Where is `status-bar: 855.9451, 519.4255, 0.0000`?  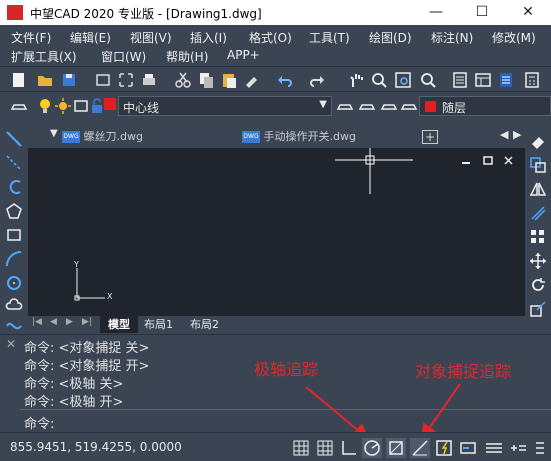 status-bar: 855.9451, 519.4255, 0.0000 is located at coordinates (275, 446).